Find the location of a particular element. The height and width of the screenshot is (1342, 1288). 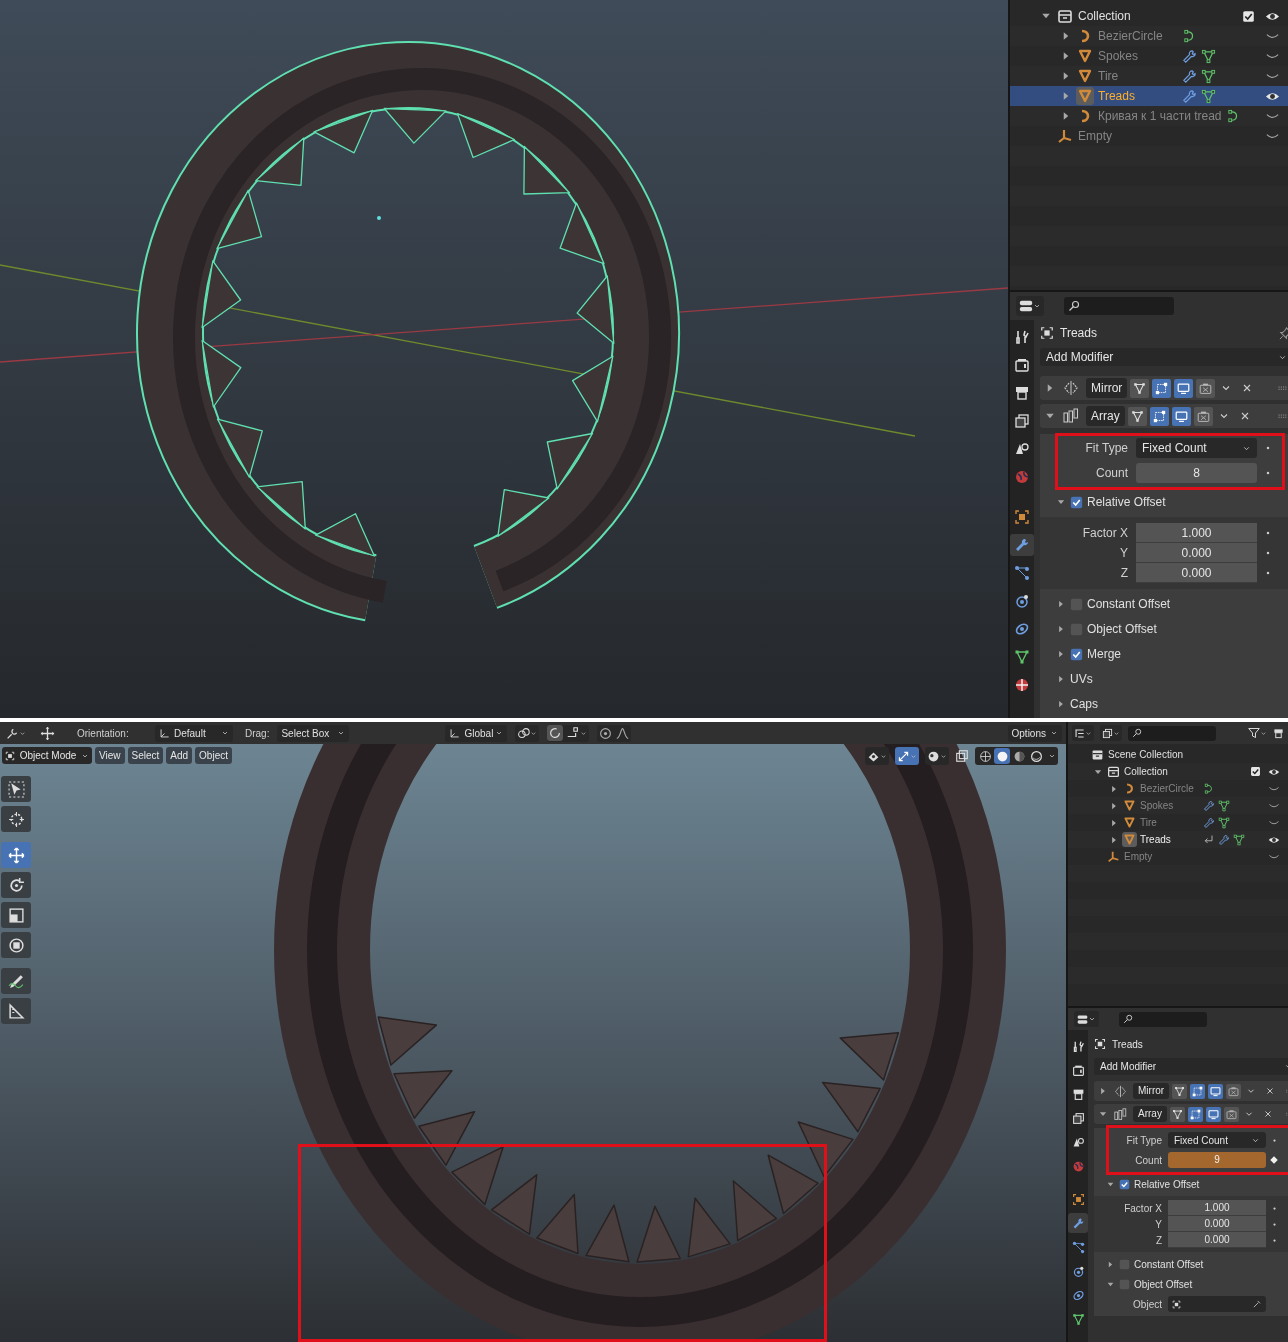

dropdown-label: Default is located at coordinates (190, 733).